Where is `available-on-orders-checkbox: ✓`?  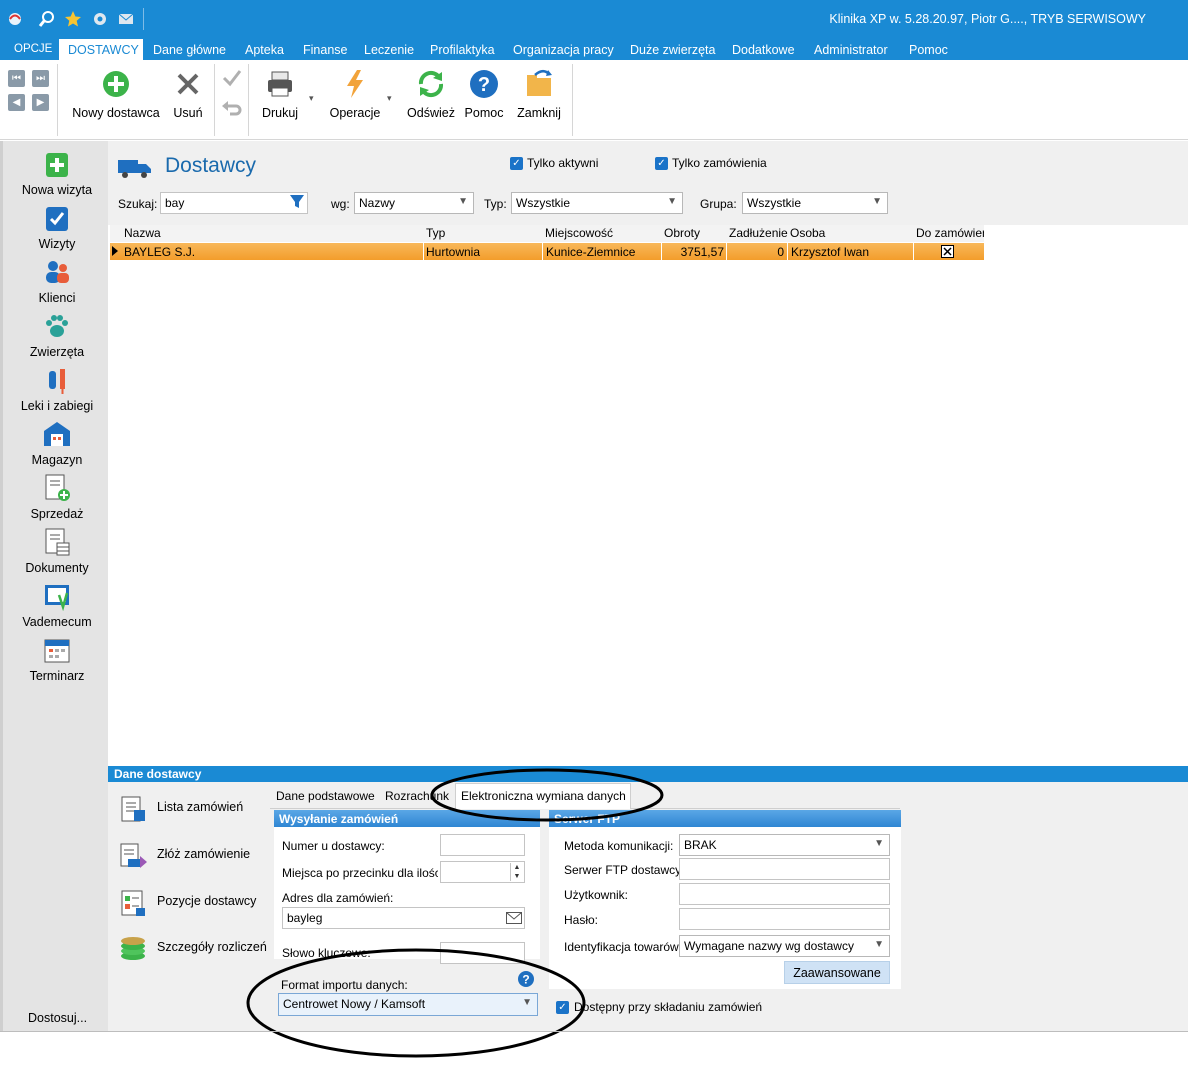
available-on-orders-checkbox: ✓ is located at coordinates (562, 1007).